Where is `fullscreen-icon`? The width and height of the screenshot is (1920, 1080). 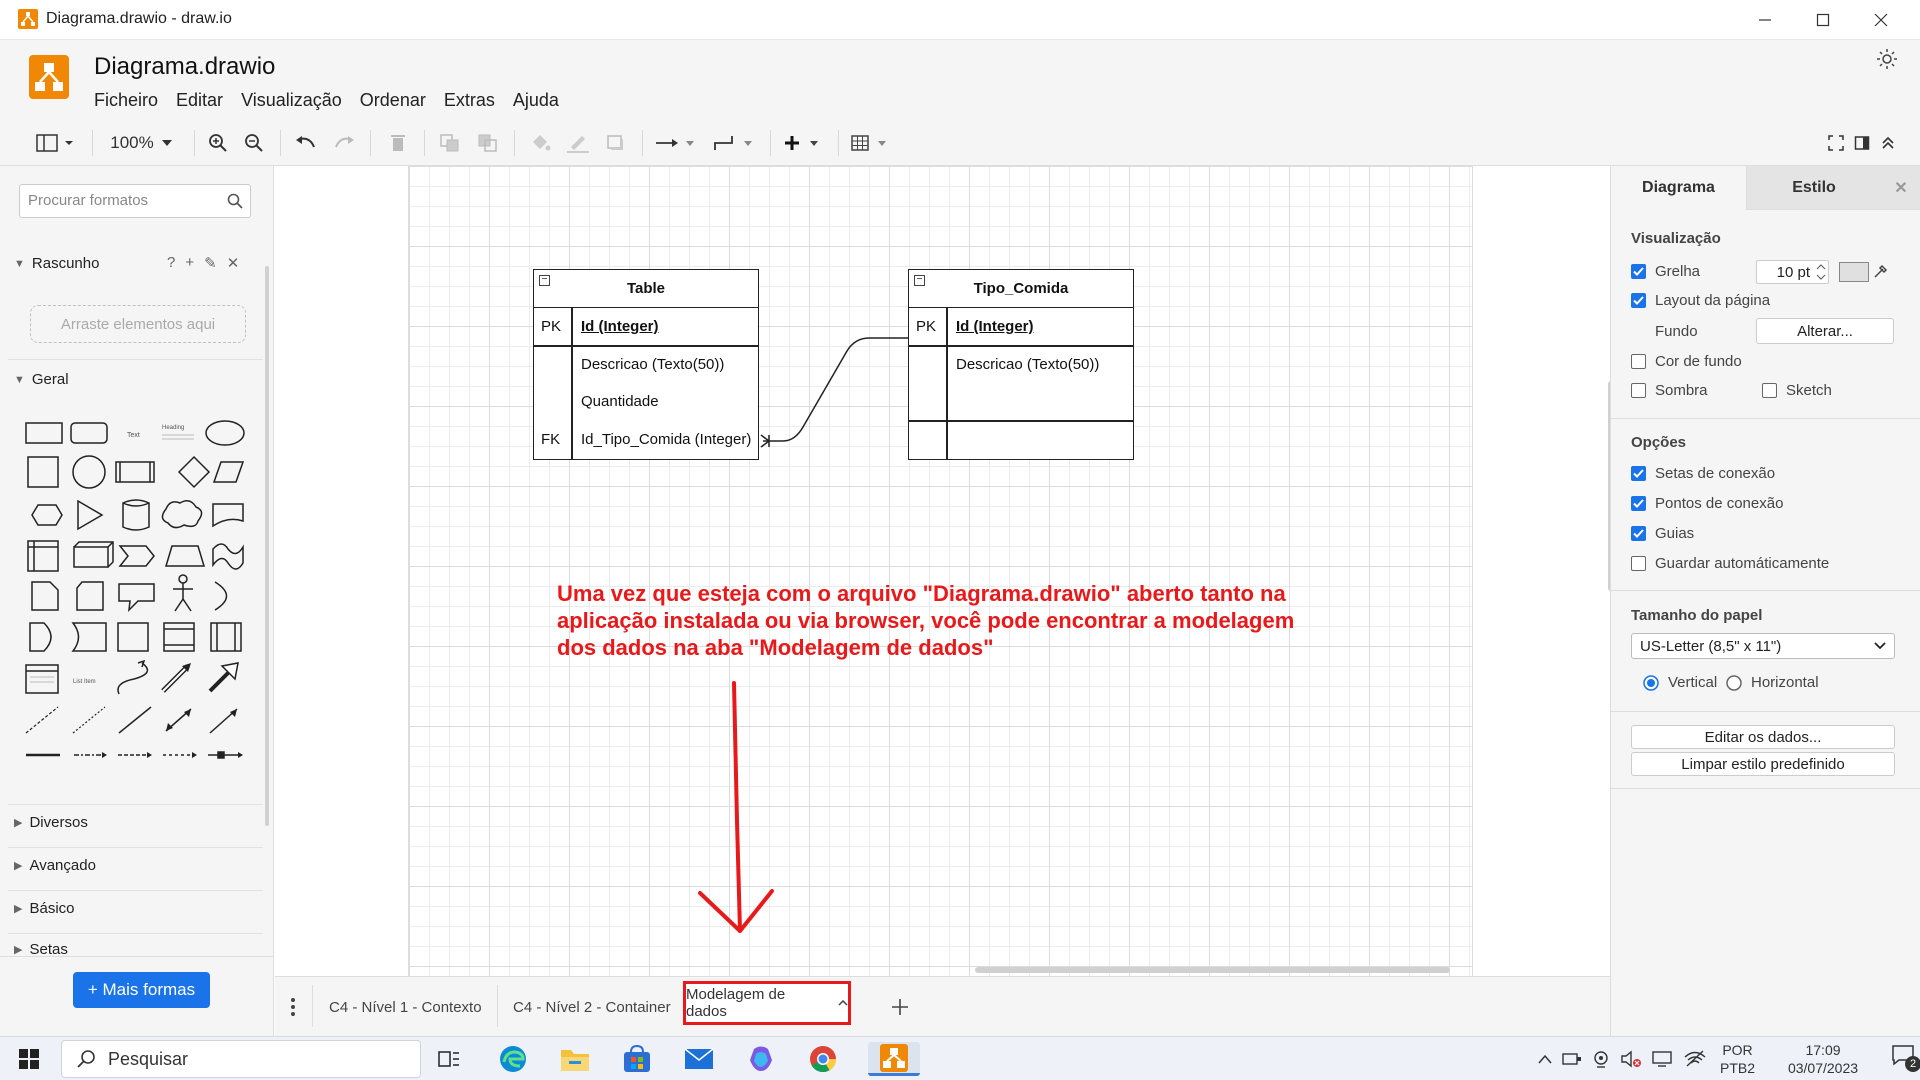
fullscreen-icon is located at coordinates (1836, 143).